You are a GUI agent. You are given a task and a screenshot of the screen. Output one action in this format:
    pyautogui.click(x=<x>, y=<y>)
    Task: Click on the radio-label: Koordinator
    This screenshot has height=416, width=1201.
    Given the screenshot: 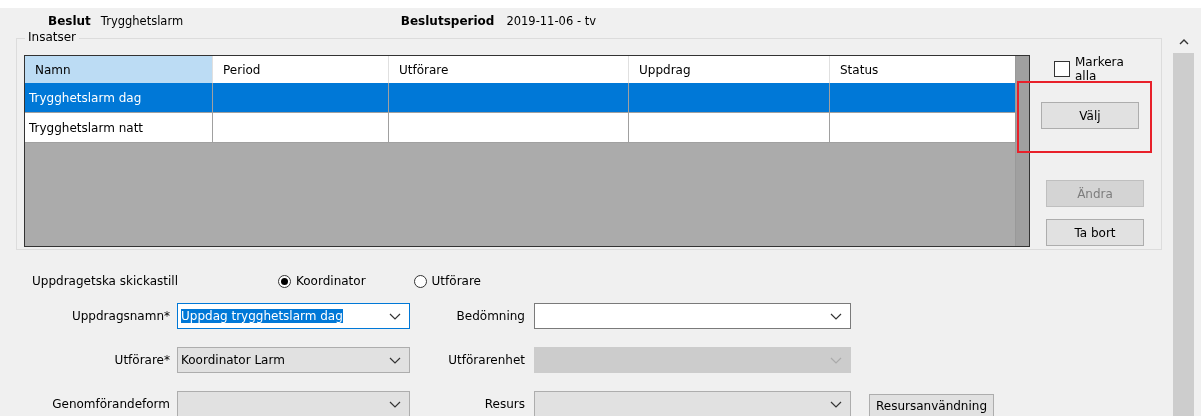 What is the action you would take?
    pyautogui.click(x=331, y=281)
    